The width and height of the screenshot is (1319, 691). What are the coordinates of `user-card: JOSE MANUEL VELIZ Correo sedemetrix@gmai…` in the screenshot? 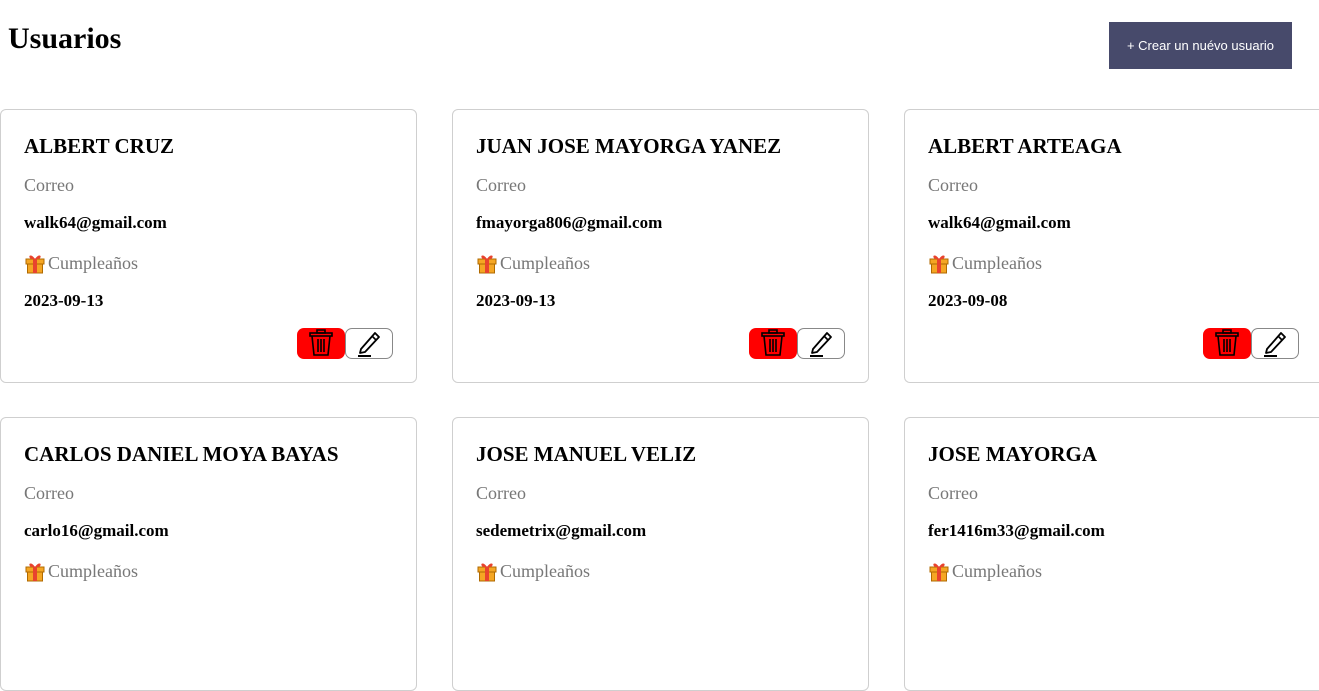 It's located at (660, 554).